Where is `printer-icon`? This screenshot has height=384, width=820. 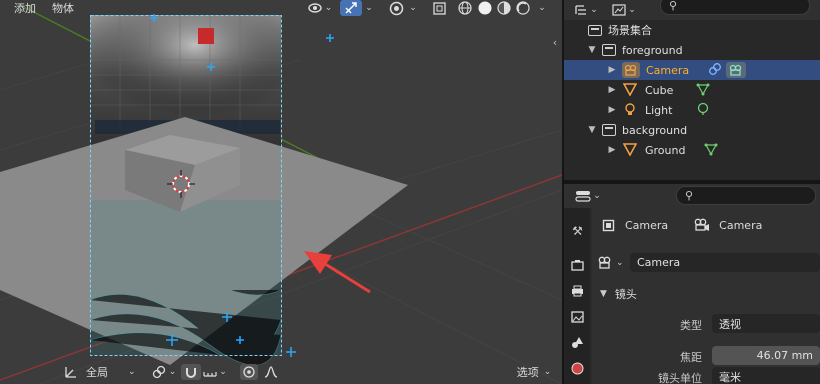
printer-icon is located at coordinates (577, 290).